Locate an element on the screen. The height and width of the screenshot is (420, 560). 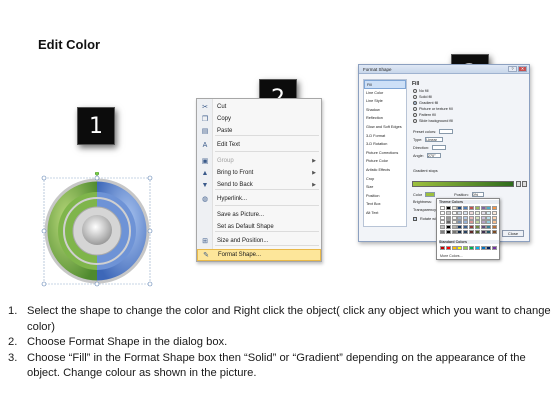
category-reflection: Reflection is located at coordinates (385, 118).